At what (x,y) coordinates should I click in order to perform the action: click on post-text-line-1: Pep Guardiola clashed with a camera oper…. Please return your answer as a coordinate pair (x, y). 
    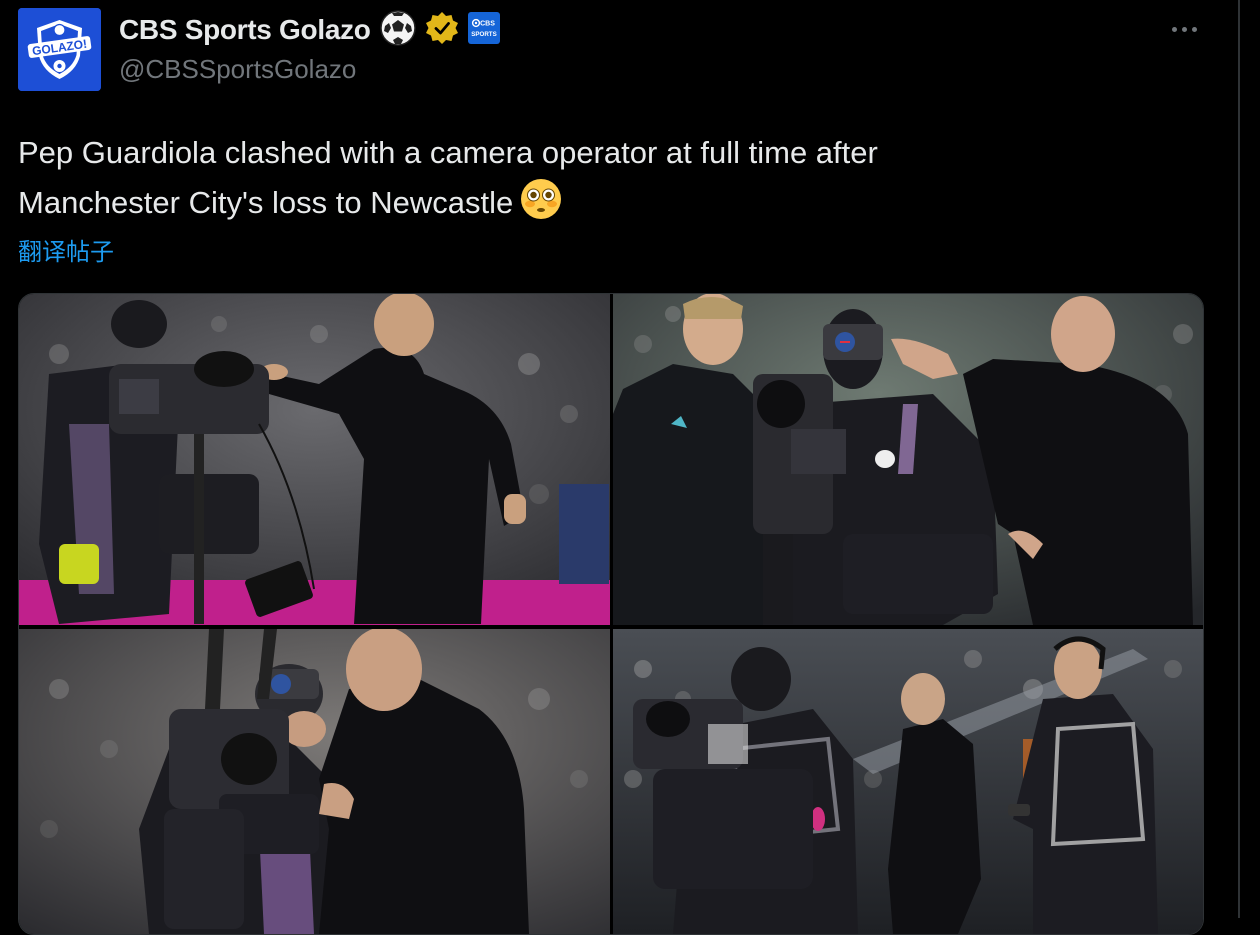
    Looking at the image, I should click on (448, 152).